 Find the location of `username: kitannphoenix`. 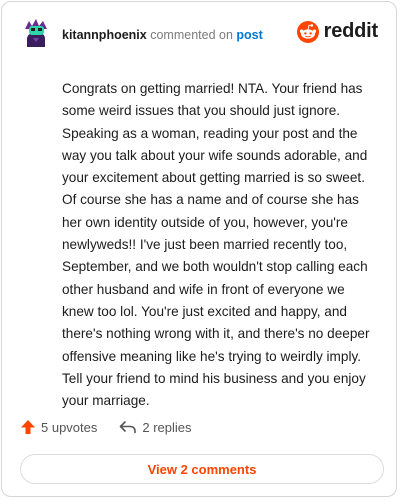

username: kitannphoenix is located at coordinates (104, 35).